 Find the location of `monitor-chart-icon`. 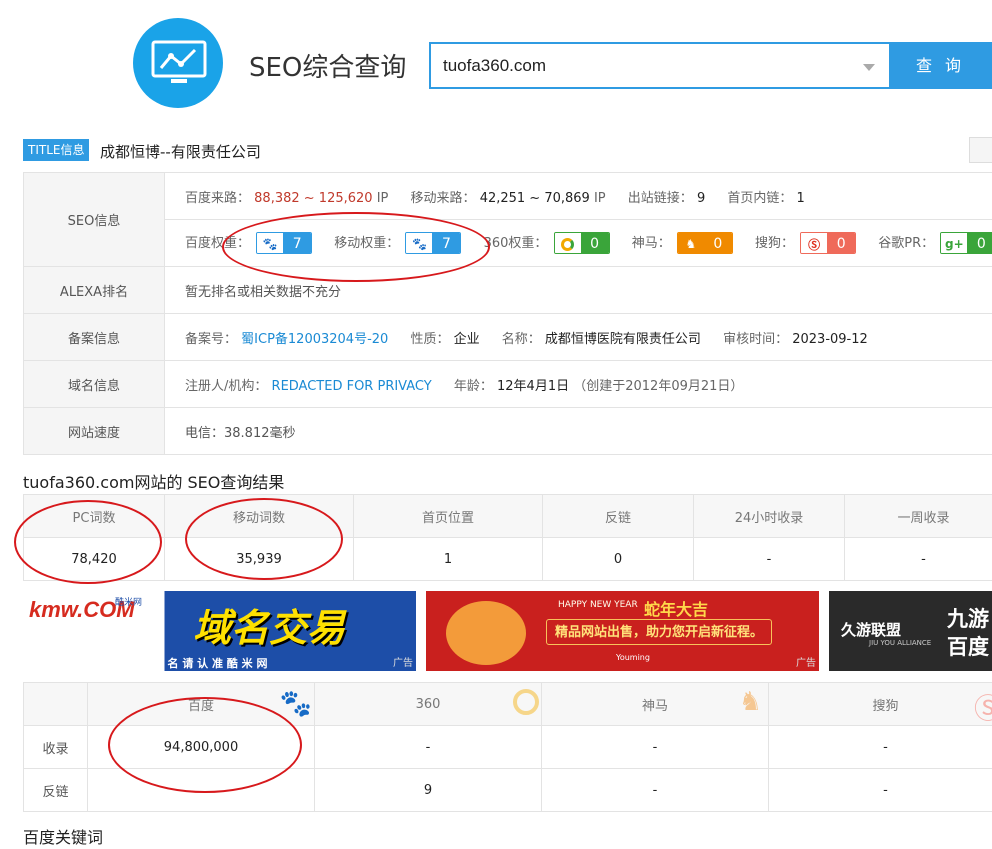

monitor-chart-icon is located at coordinates (179, 61).